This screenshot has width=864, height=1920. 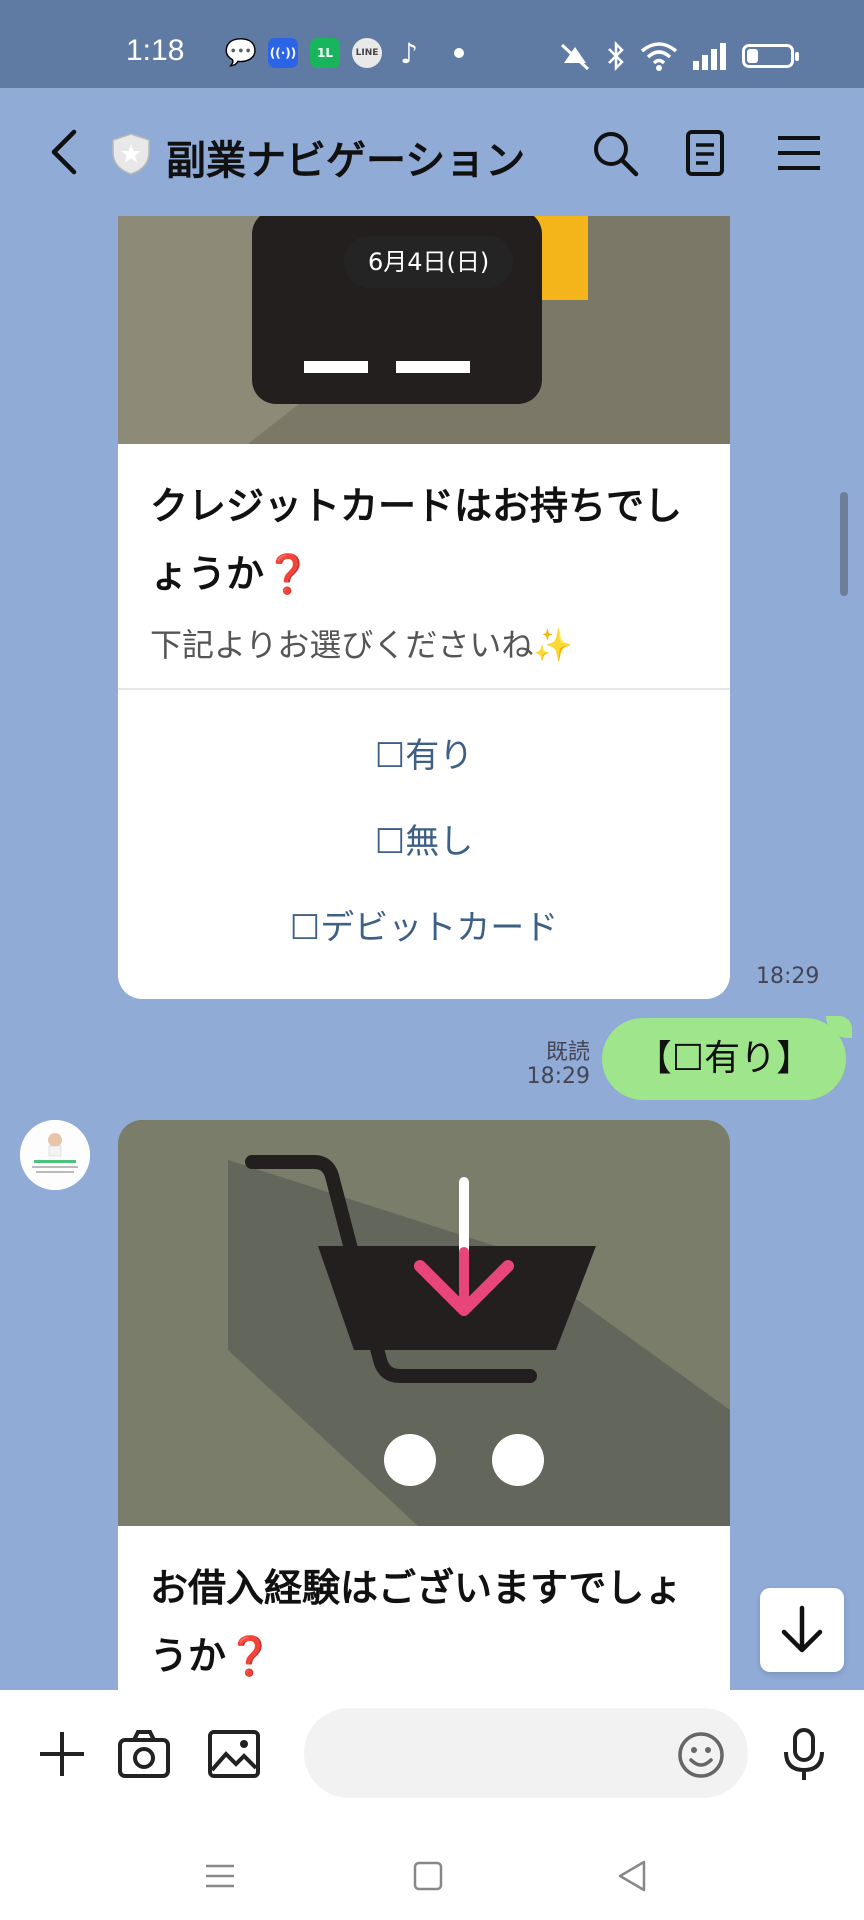 What do you see at coordinates (558, 1076) in the screenshot?
I see `reply-timestamp: 18:29` at bounding box center [558, 1076].